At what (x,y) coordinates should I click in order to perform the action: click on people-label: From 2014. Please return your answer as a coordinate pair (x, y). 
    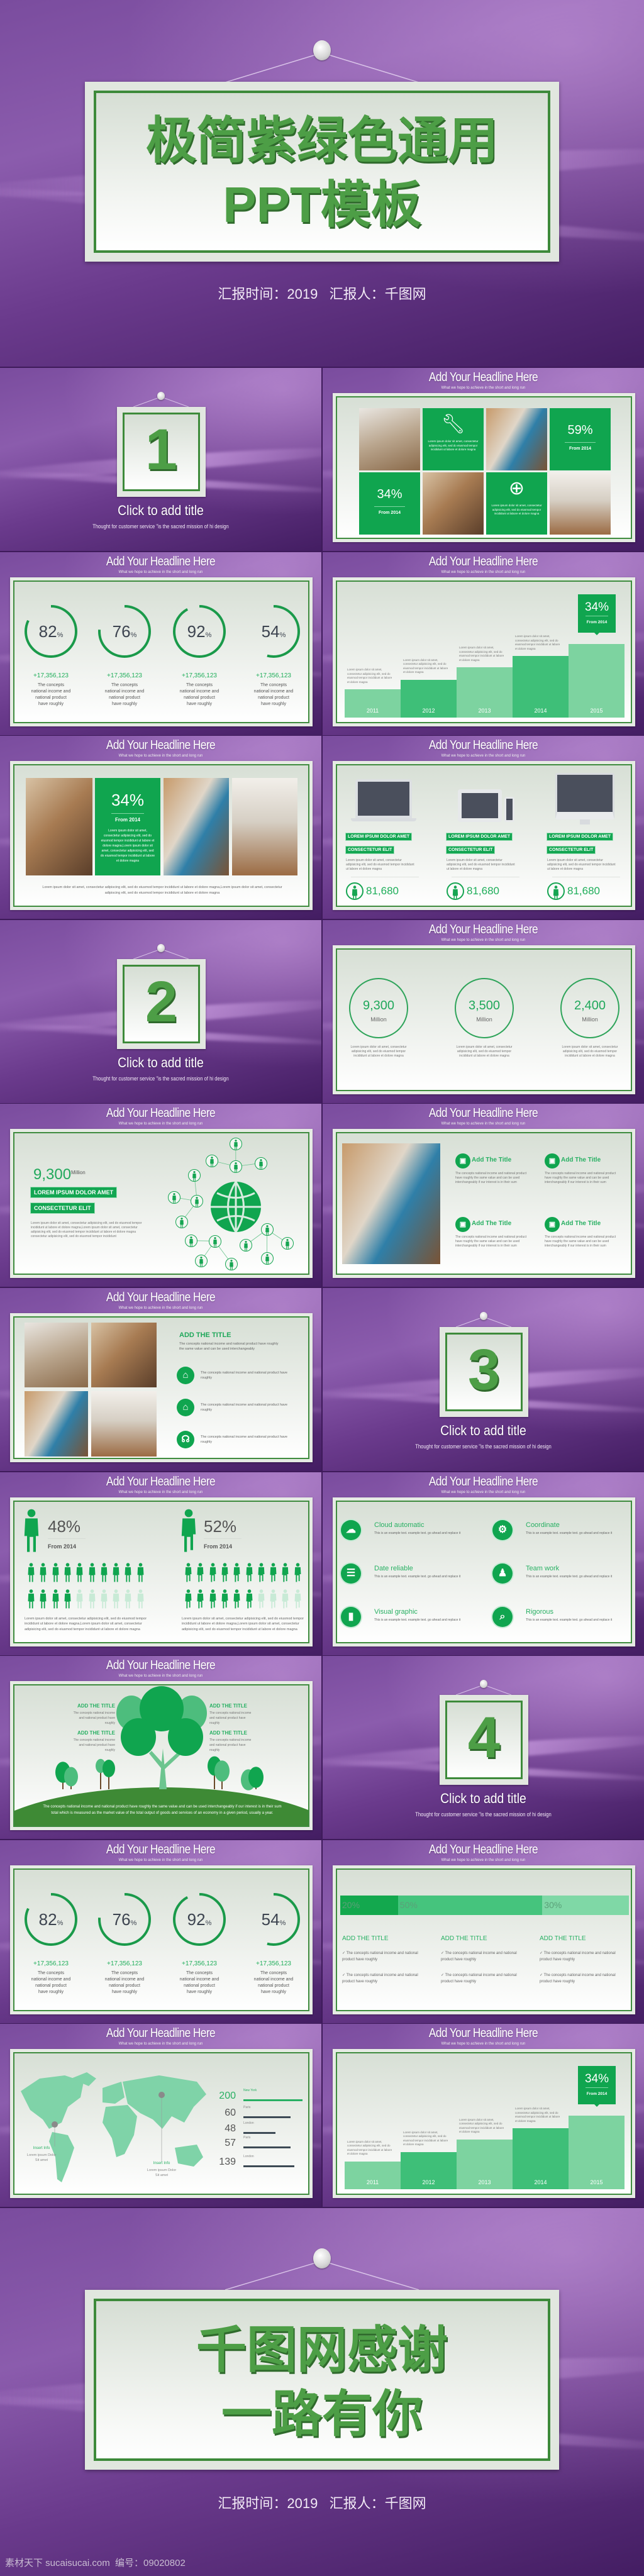
    Looking at the image, I should click on (218, 1546).